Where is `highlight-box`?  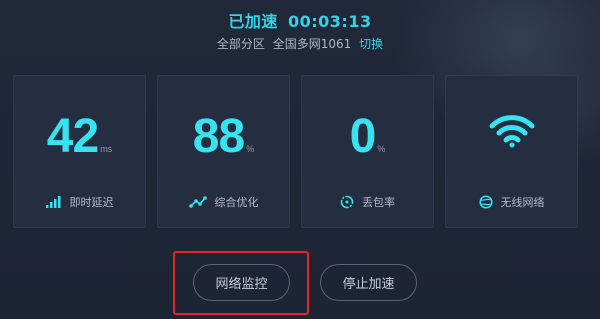
highlight-box is located at coordinates (241, 283).